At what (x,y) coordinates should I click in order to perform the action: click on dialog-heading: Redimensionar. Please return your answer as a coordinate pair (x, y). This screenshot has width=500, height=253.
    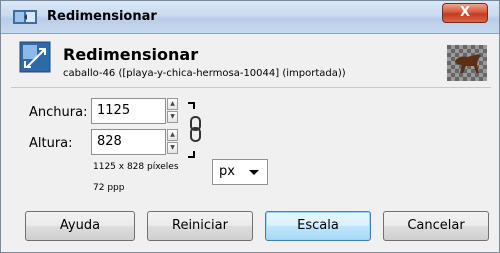
    Looking at the image, I should click on (131, 54).